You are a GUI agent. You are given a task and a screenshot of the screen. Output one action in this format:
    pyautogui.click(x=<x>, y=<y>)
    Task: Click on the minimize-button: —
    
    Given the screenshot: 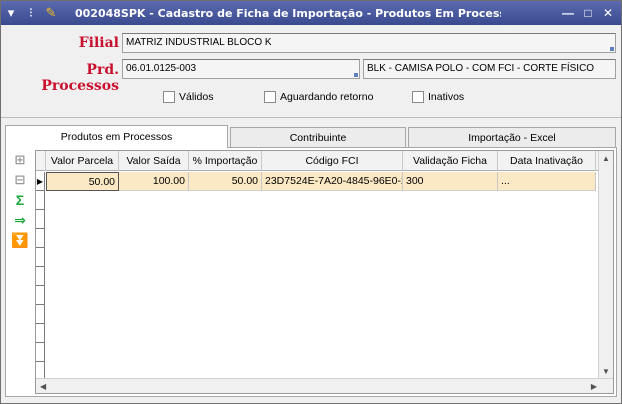 What is the action you would take?
    pyautogui.click(x=568, y=12)
    